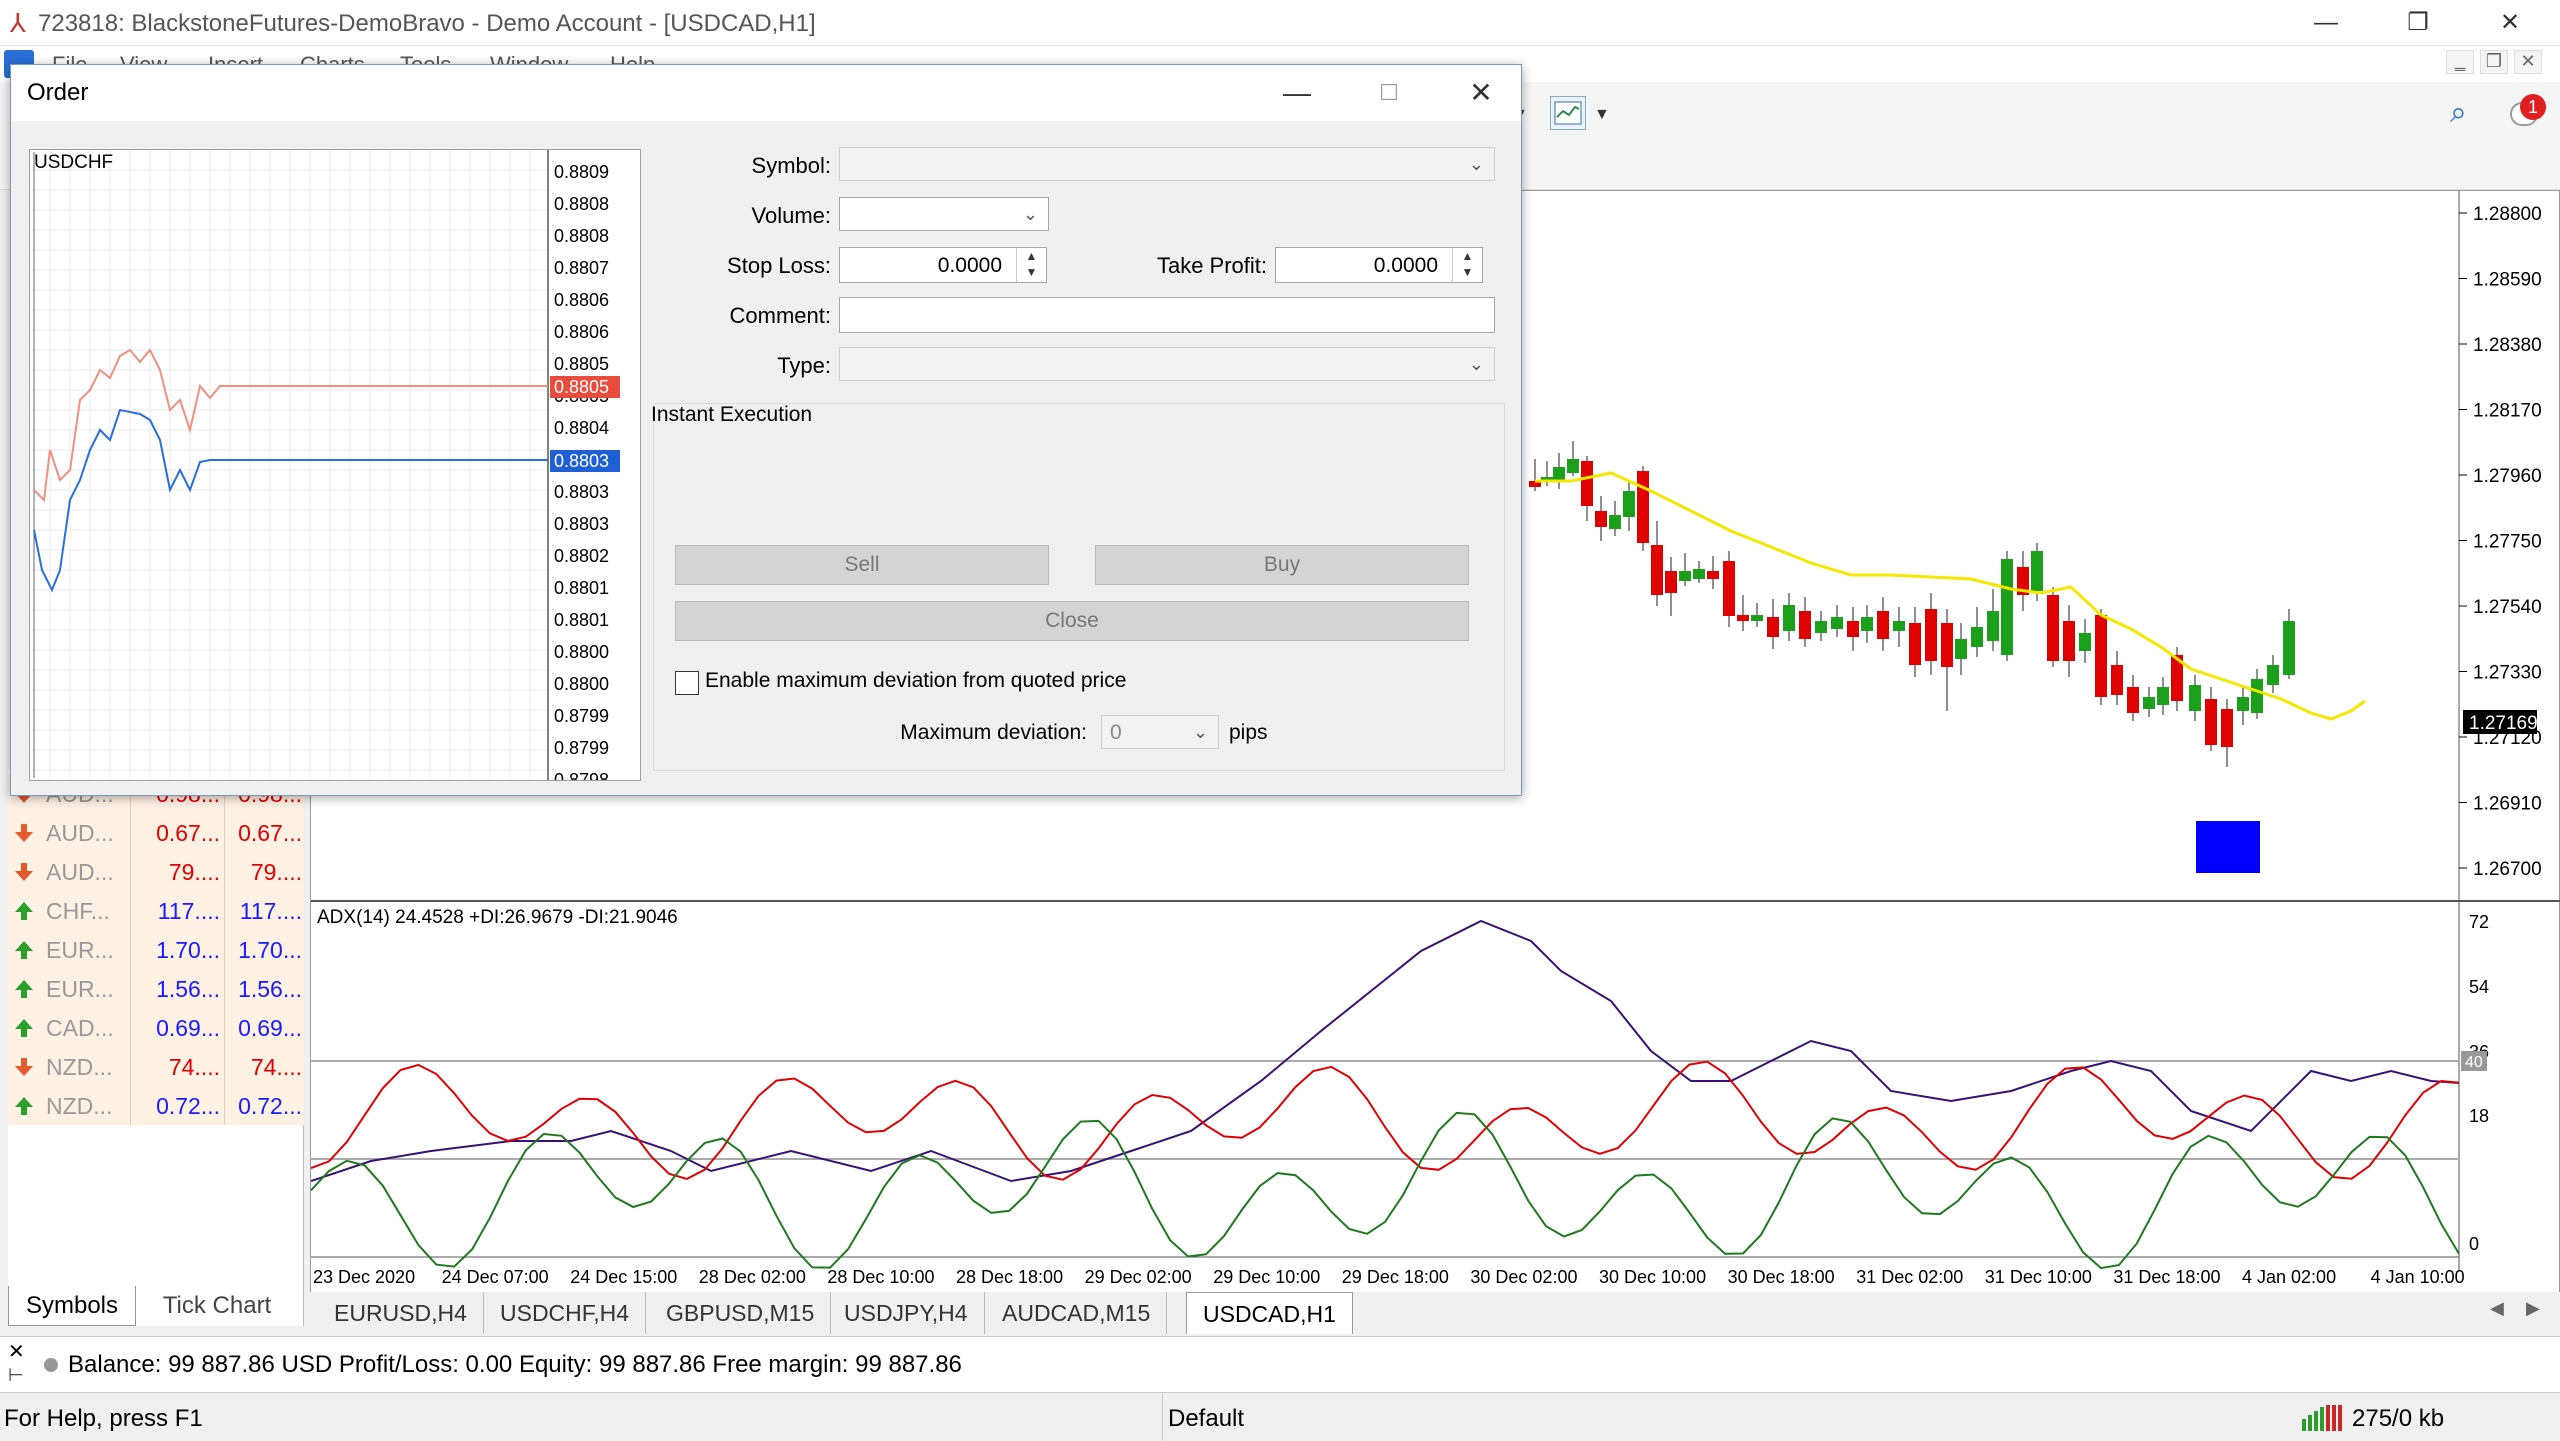 The height and width of the screenshot is (1441, 2560). I want to click on price-axis-label: 1.26700, so click(2507, 869).